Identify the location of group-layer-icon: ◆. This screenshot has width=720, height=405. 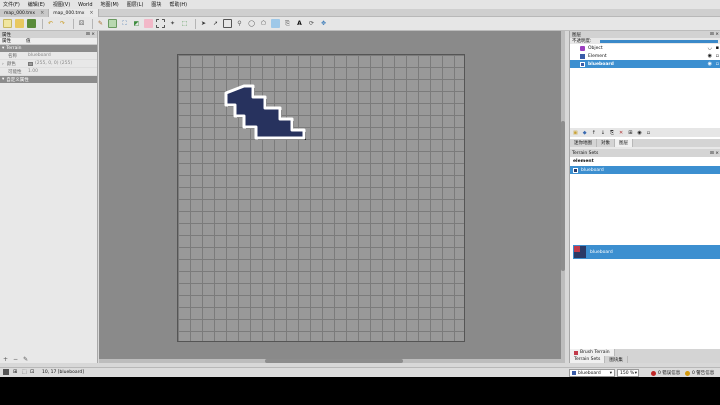
(585, 133).